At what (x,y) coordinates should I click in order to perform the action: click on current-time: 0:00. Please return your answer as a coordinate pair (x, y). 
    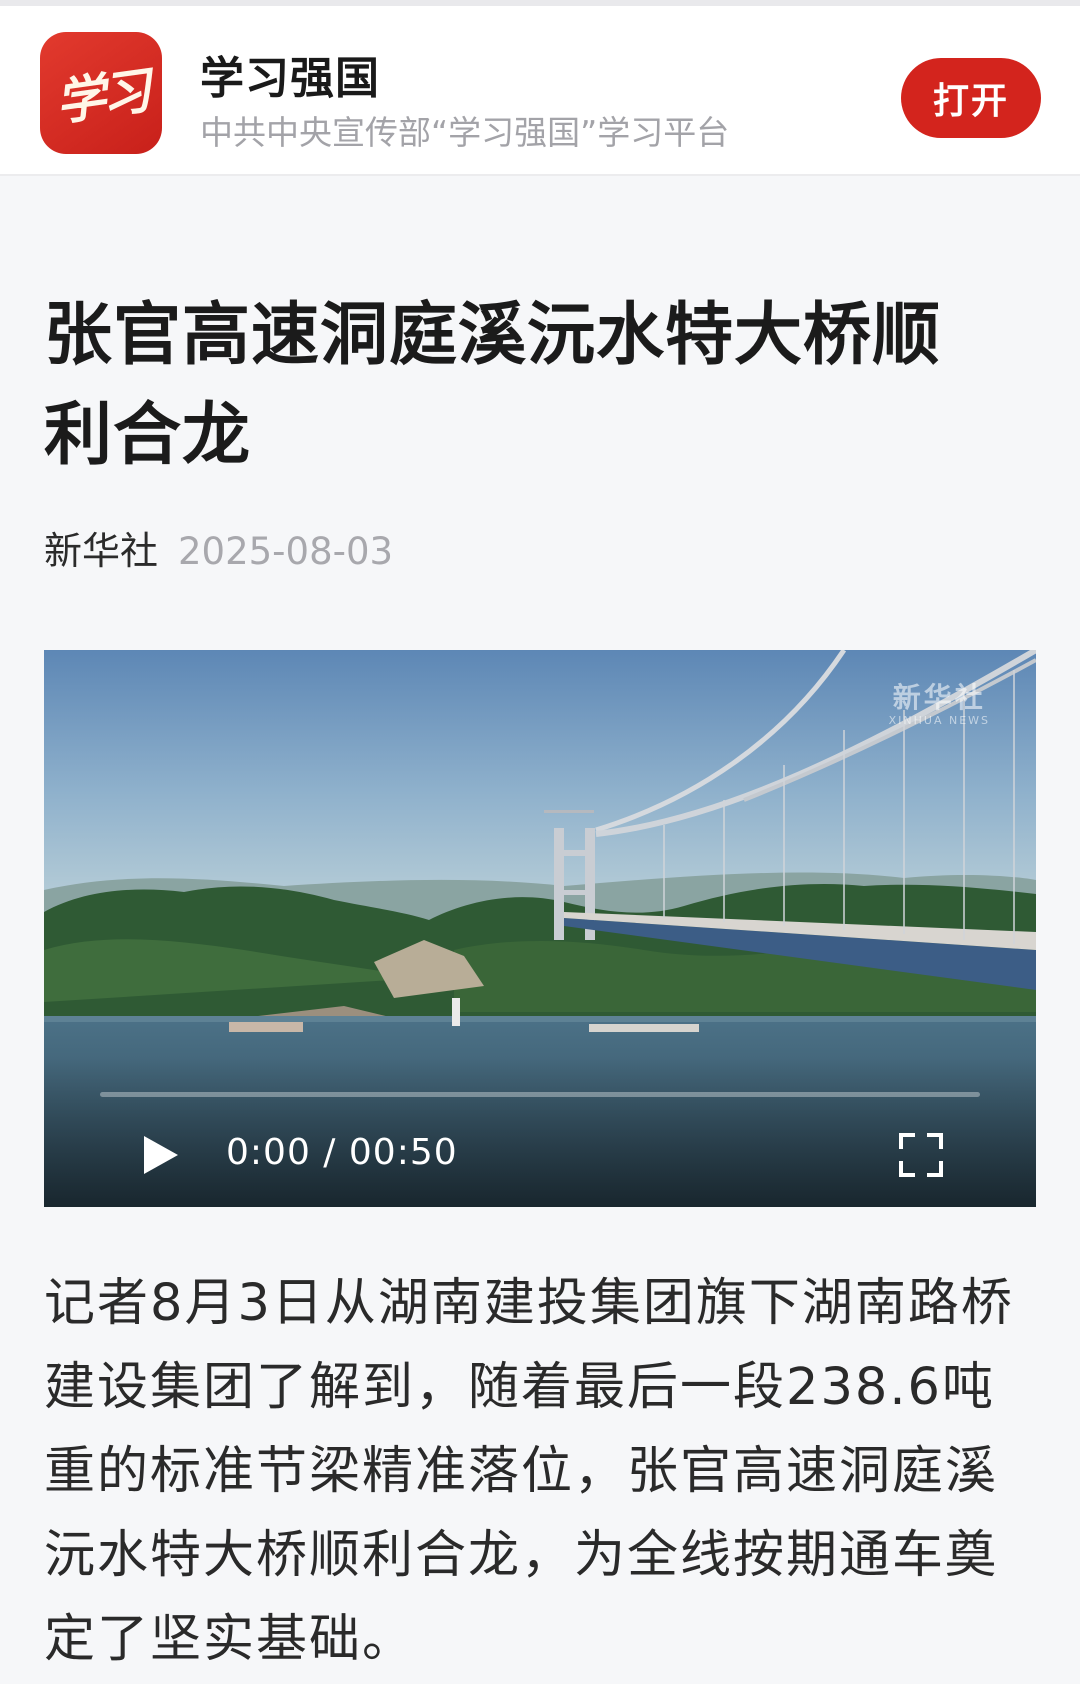
    Looking at the image, I should click on (268, 1152).